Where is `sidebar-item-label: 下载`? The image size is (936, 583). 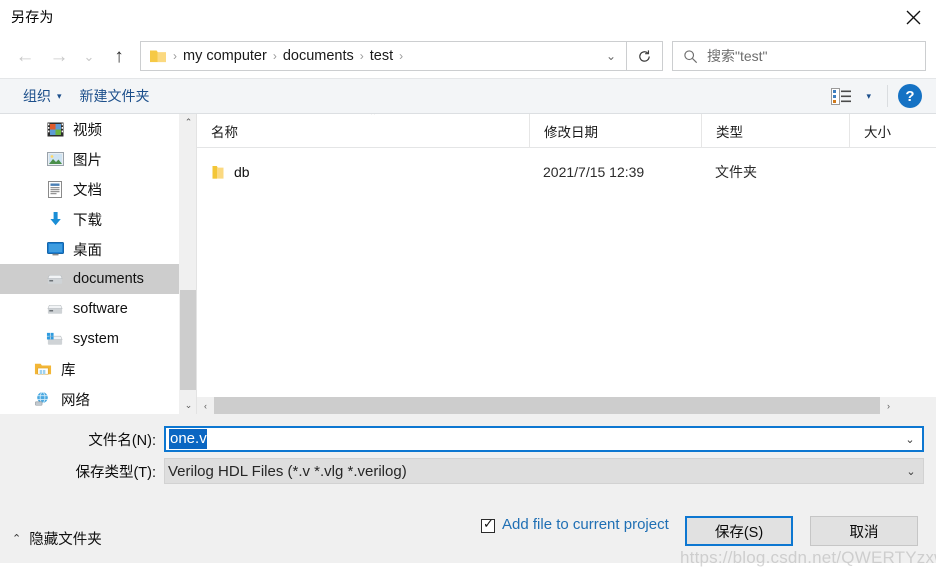
sidebar-item-label: 下载 is located at coordinates (87, 220).